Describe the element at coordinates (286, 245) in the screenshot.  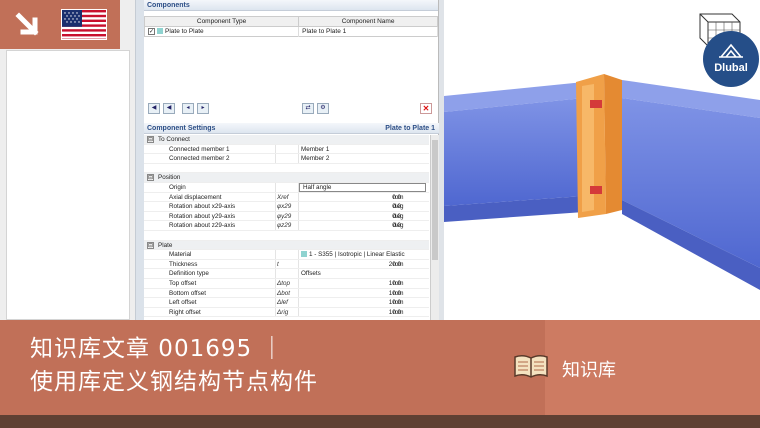
I see `settings-group-row: ⊟ Plate` at that location.